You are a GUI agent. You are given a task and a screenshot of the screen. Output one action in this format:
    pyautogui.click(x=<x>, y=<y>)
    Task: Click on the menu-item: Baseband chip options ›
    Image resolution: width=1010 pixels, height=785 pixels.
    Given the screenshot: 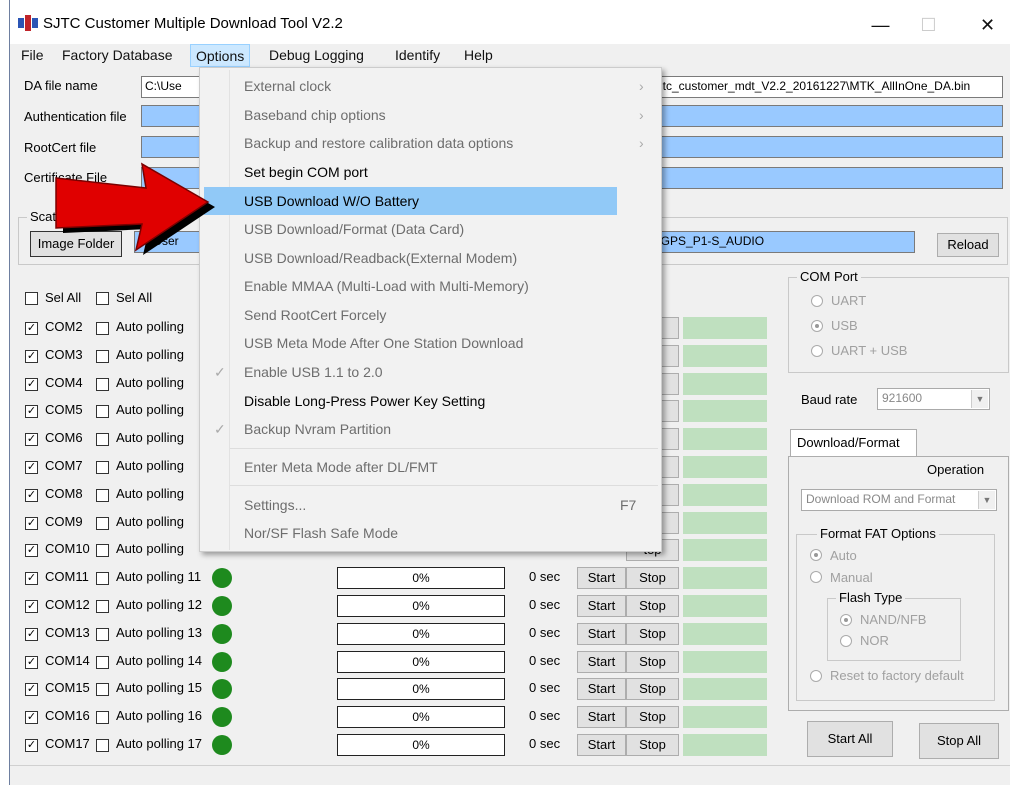 What is the action you would take?
    pyautogui.click(x=424, y=115)
    